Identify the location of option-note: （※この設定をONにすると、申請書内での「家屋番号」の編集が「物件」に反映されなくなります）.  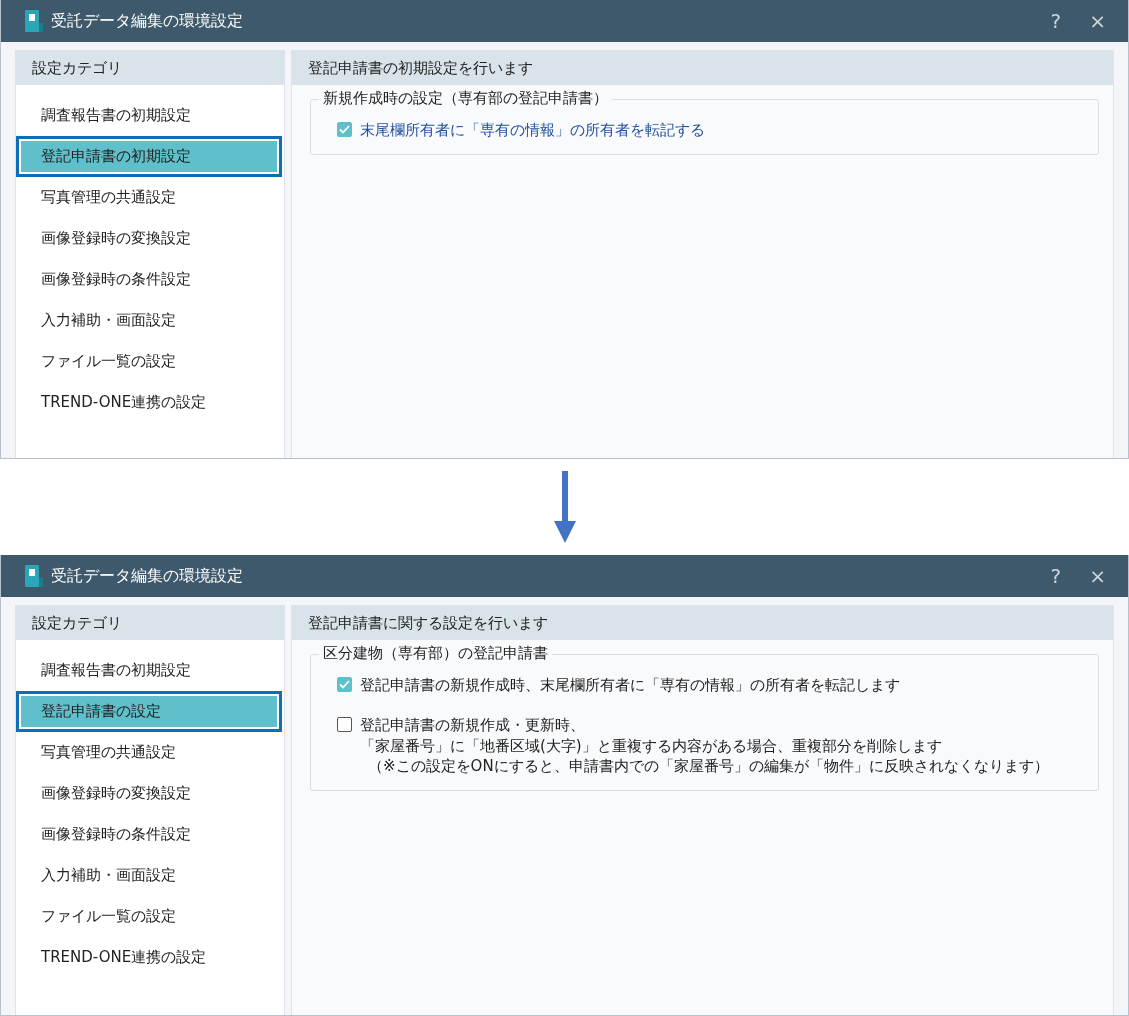
(708, 765).